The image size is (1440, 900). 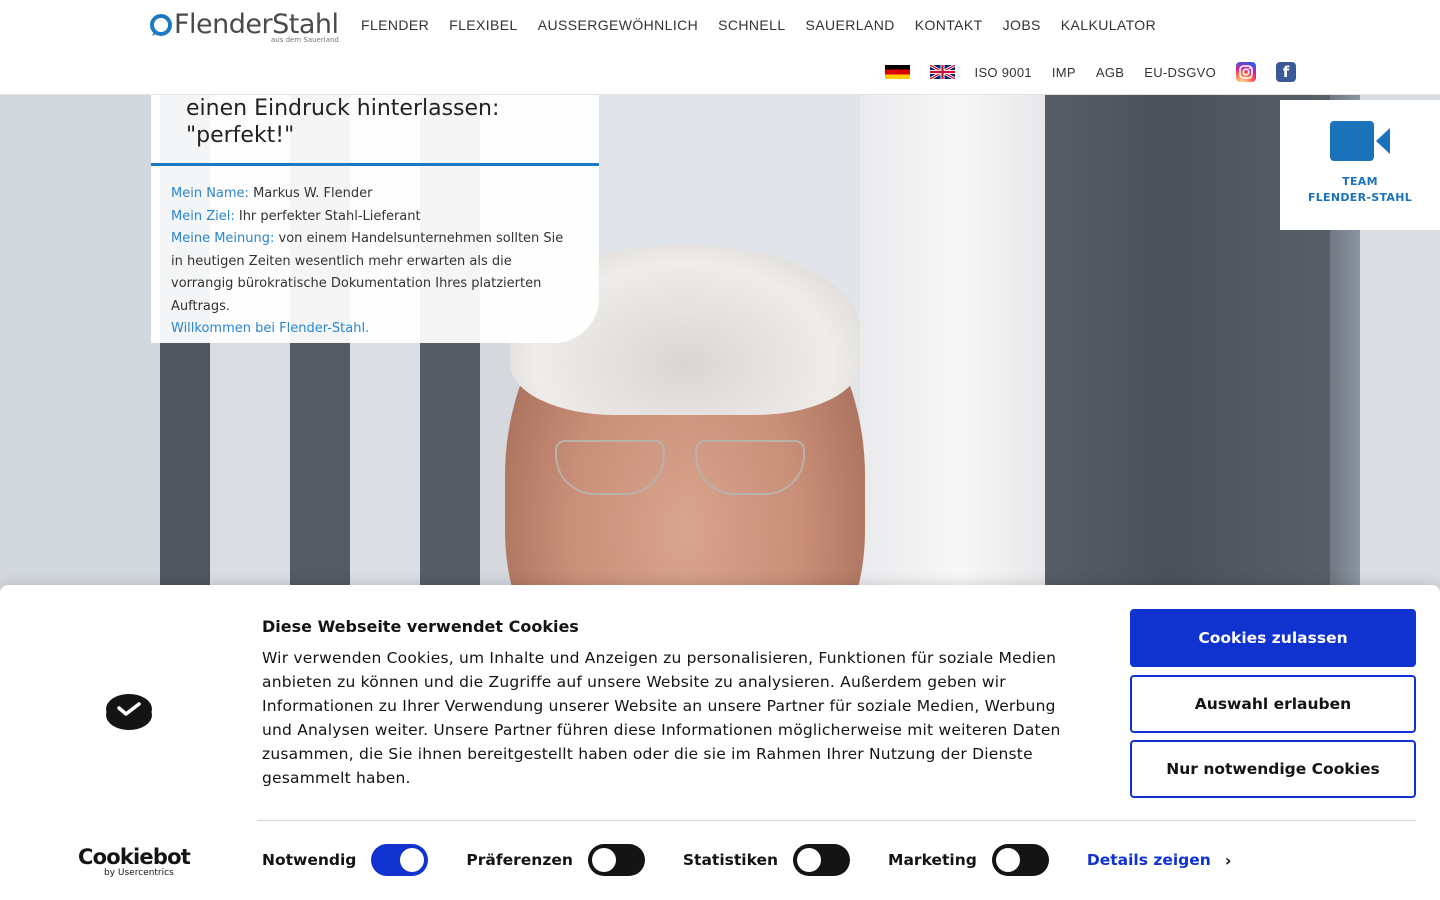 I want to click on uk-flag-icon, so click(x=942, y=72).